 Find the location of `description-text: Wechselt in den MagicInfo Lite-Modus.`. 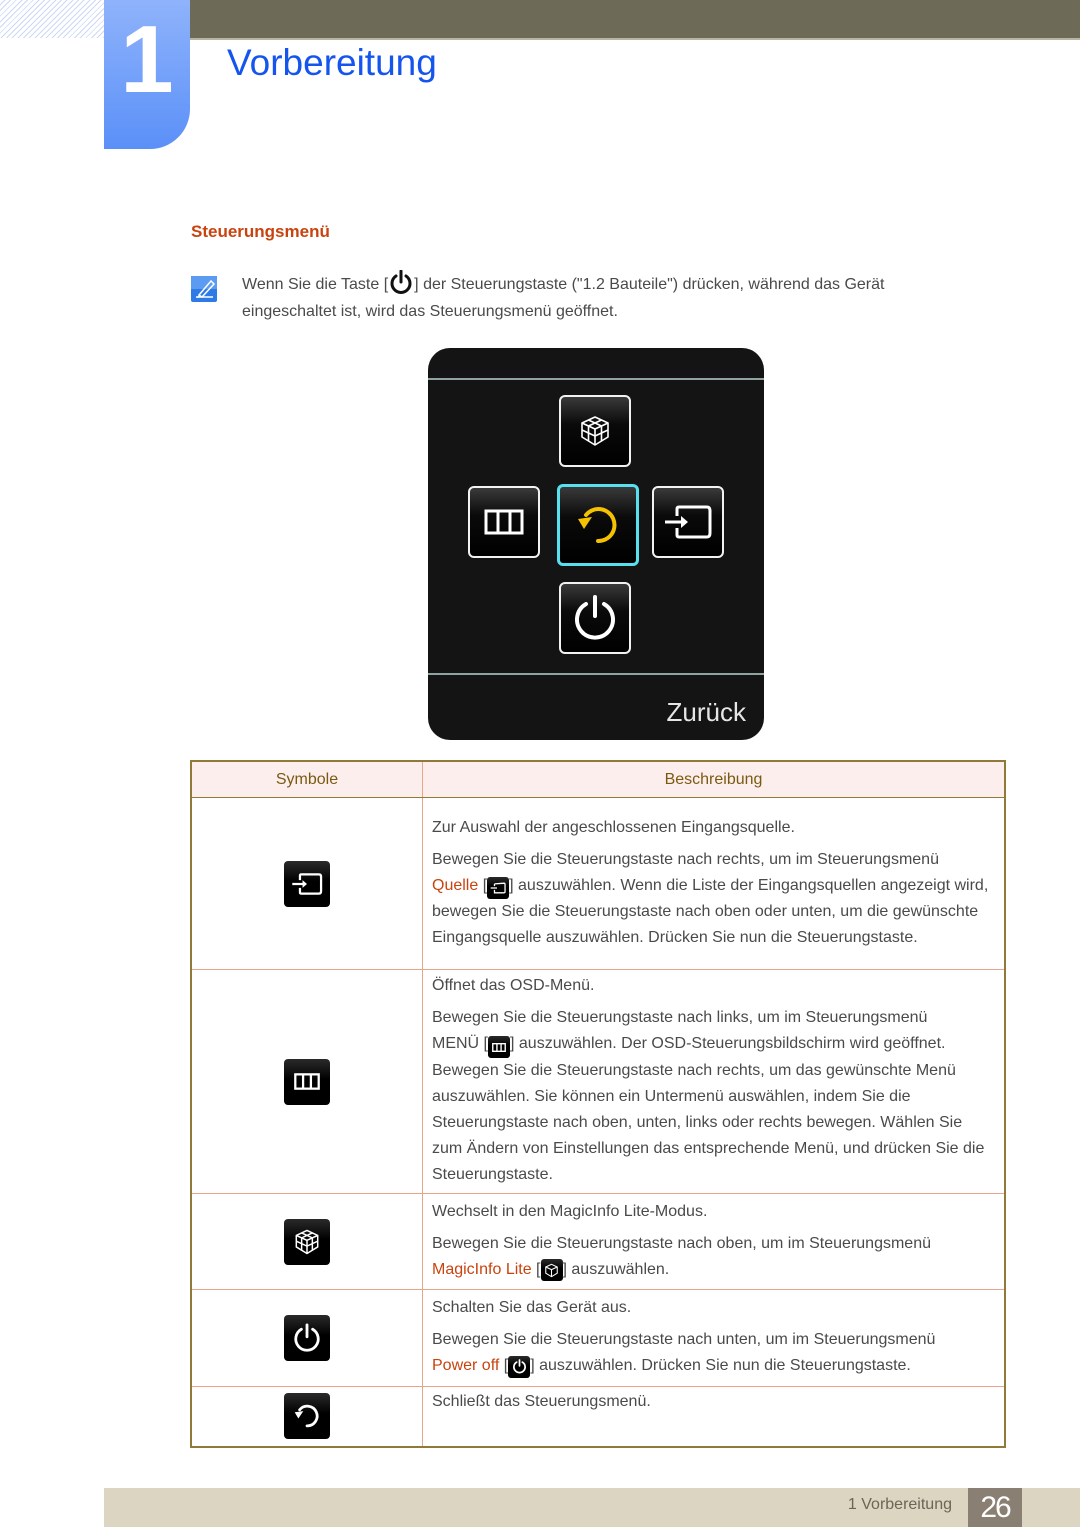

description-text: Wechselt in den MagicInfo Lite-Modus. is located at coordinates (570, 1211).